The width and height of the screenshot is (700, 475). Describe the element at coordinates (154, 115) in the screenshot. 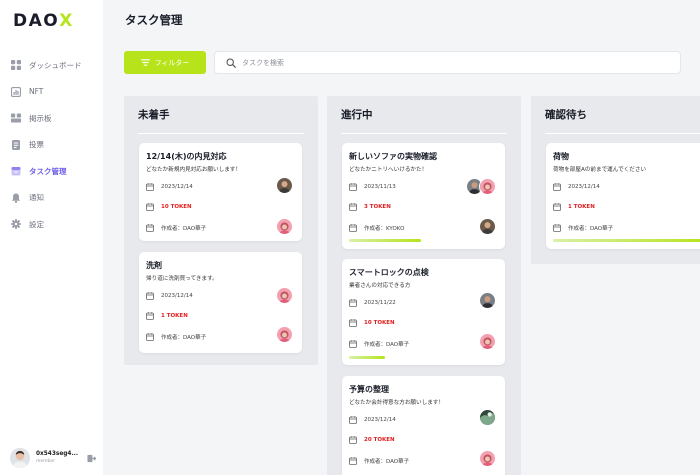

I see `column-title: 未着手` at that location.